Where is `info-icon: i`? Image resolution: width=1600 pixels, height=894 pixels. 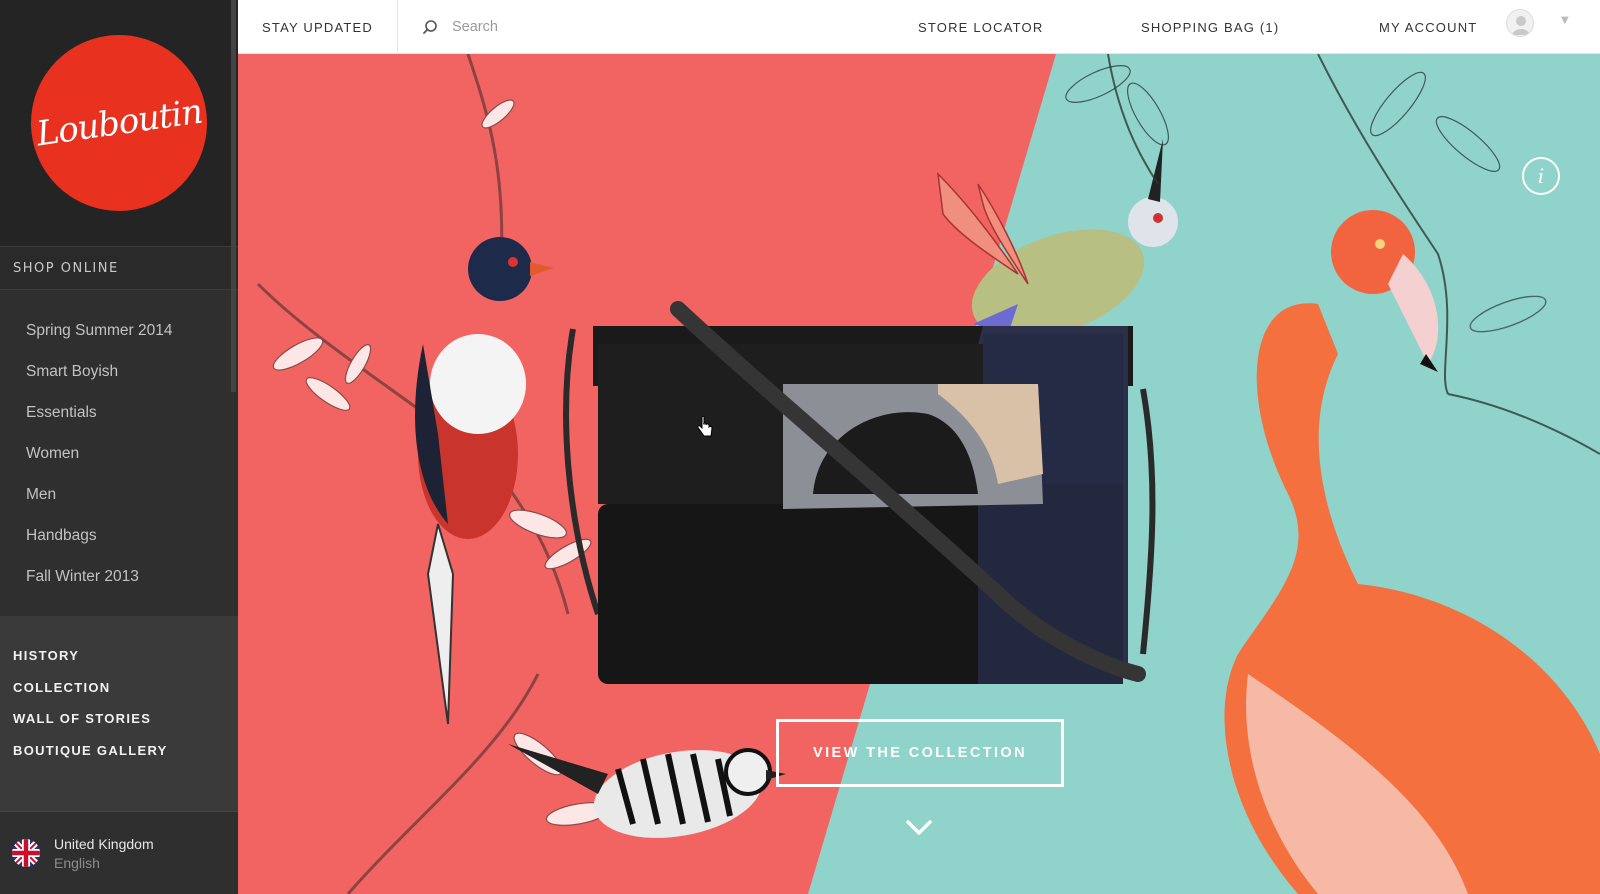 info-icon: i is located at coordinates (1541, 176).